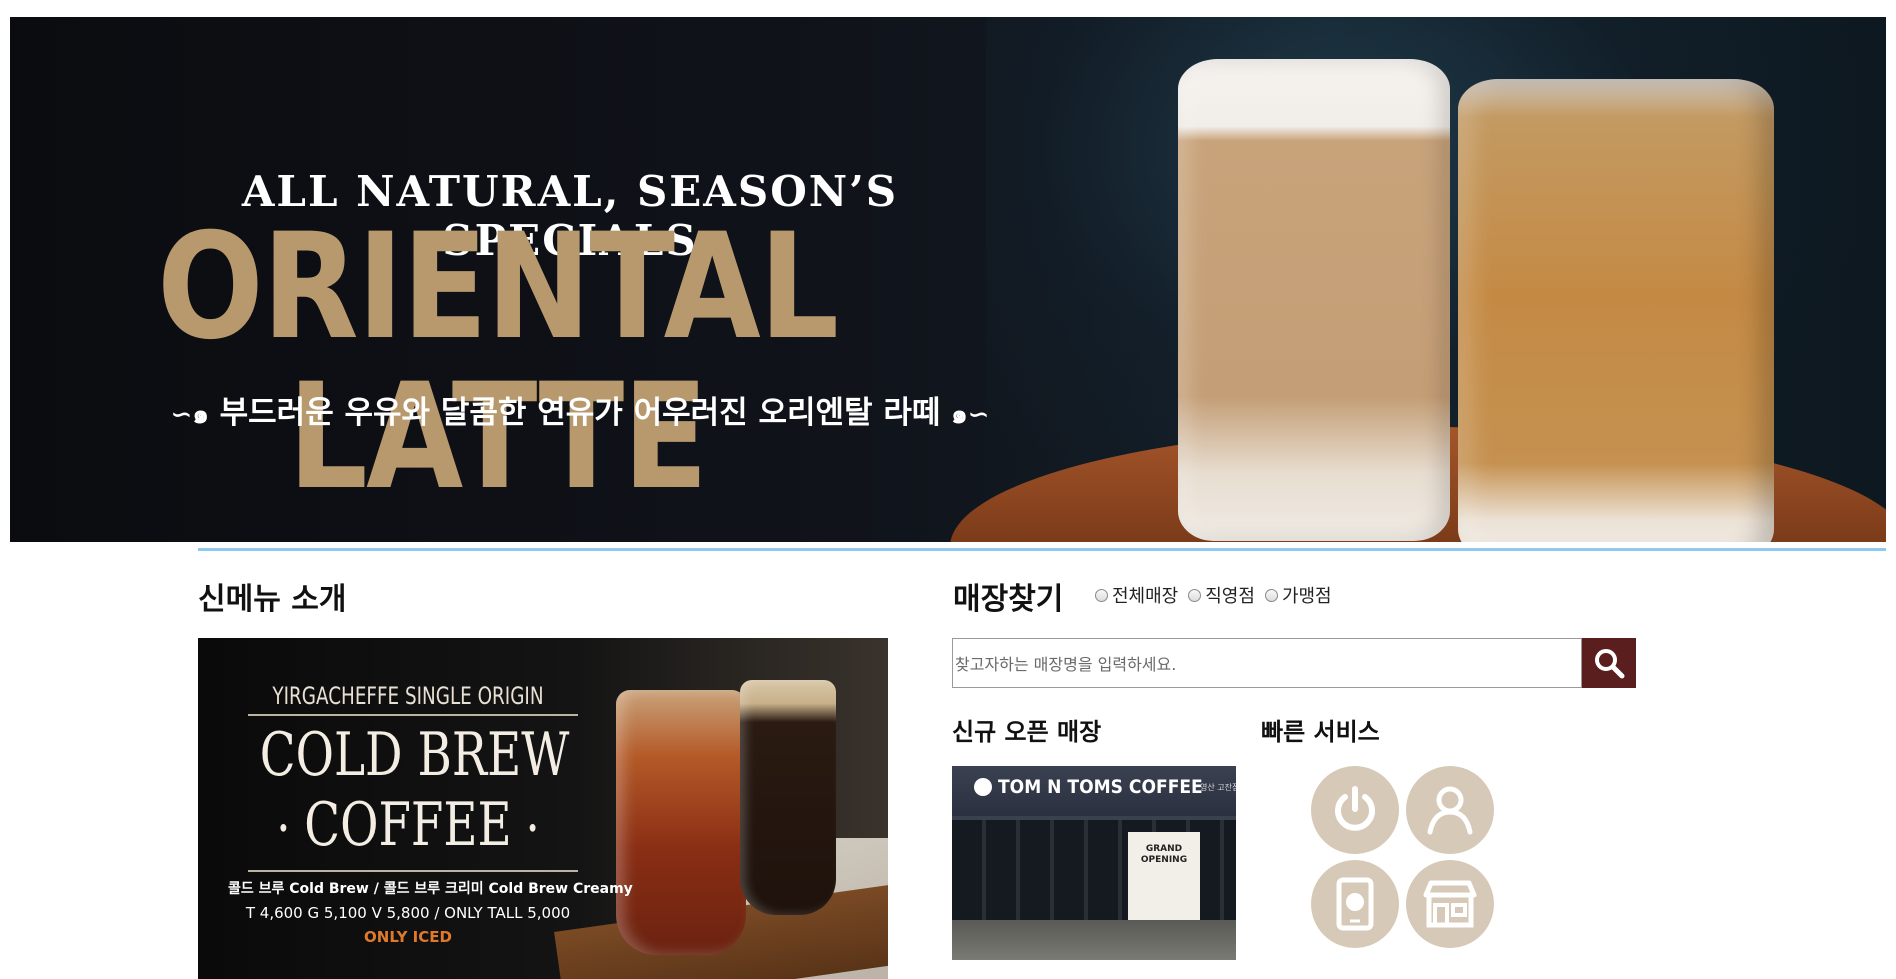 This screenshot has height=979, width=1896. What do you see at coordinates (983, 787) in the screenshot?
I see `brand-logo-icon` at bounding box center [983, 787].